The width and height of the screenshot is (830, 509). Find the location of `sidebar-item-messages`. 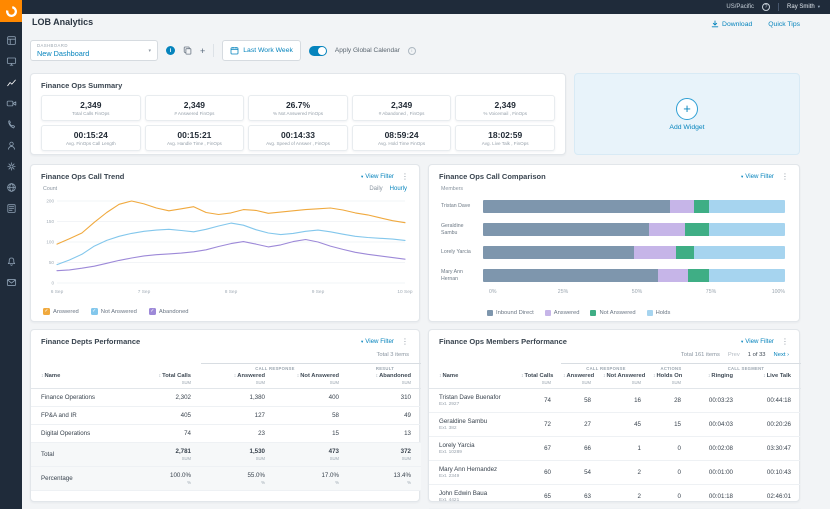

sidebar-item-messages is located at coordinates (11, 282).